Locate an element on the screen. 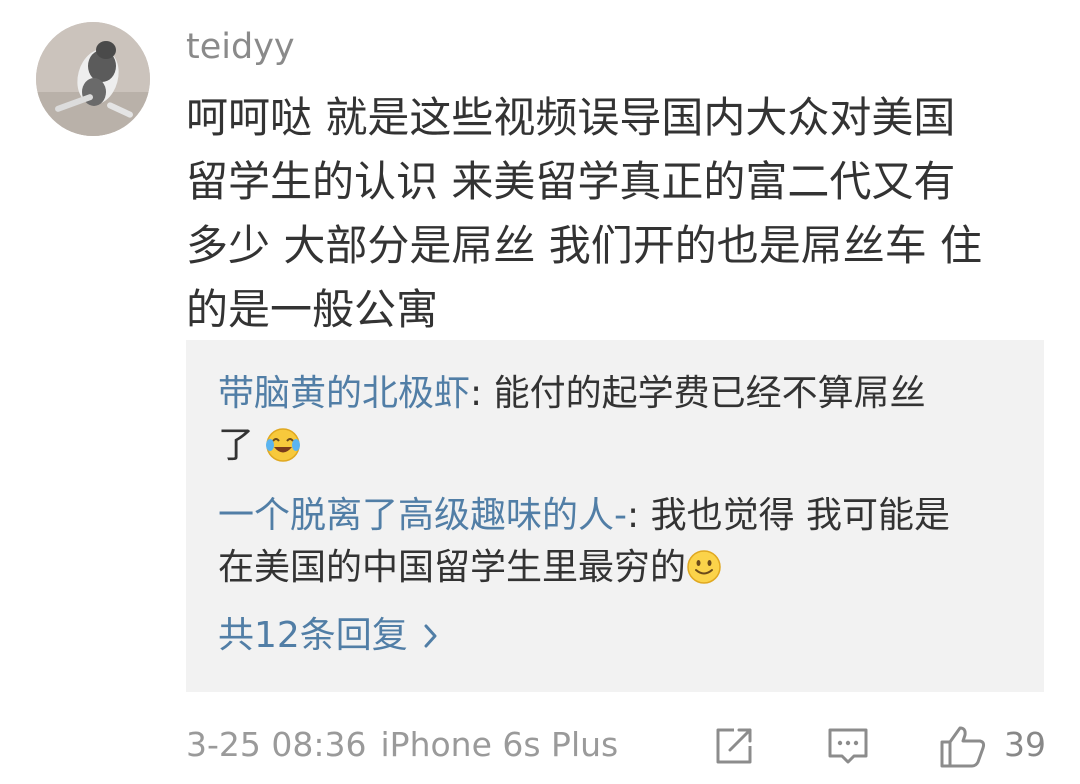 This screenshot has width=1080, height=784. comment-footer: 3-25 08:36 iPhone 6s Plus 39 is located at coordinates (616, 745).